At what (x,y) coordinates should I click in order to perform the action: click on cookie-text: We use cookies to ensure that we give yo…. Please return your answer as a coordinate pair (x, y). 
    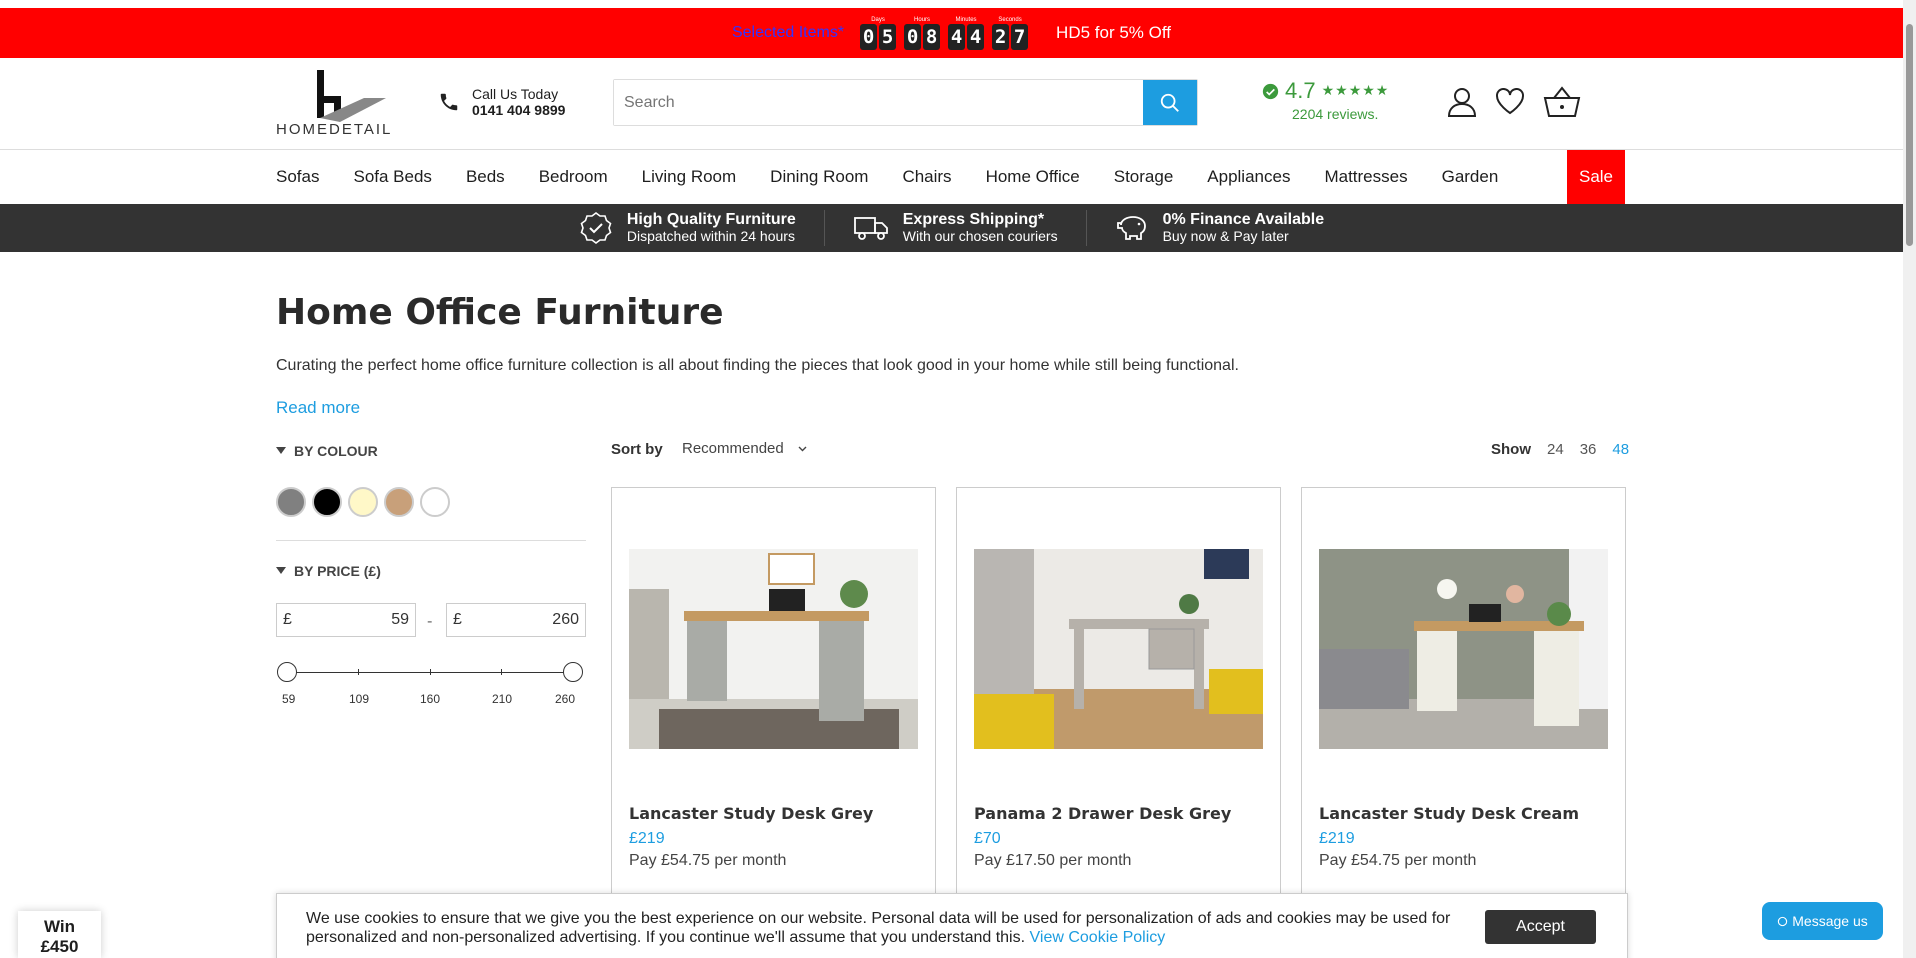
    Looking at the image, I should click on (878, 928).